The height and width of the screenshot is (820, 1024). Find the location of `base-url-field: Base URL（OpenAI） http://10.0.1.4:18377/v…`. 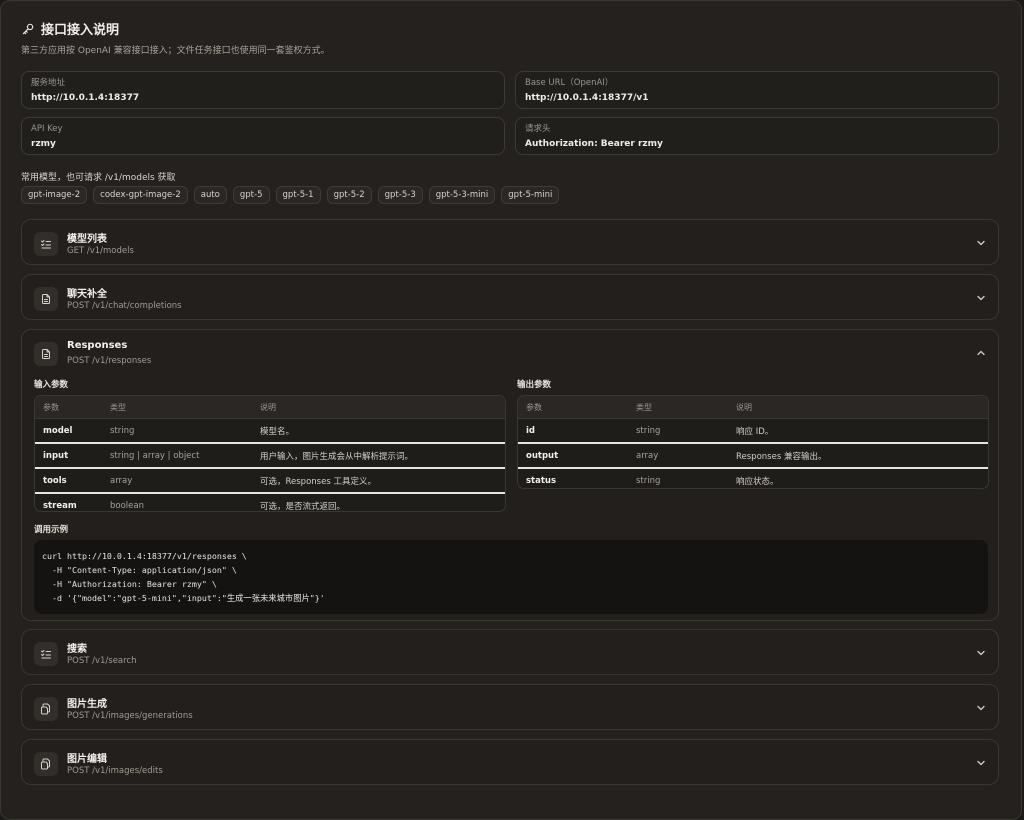

base-url-field: Base URL（OpenAI） http://10.0.1.4:18377/v… is located at coordinates (757, 90).